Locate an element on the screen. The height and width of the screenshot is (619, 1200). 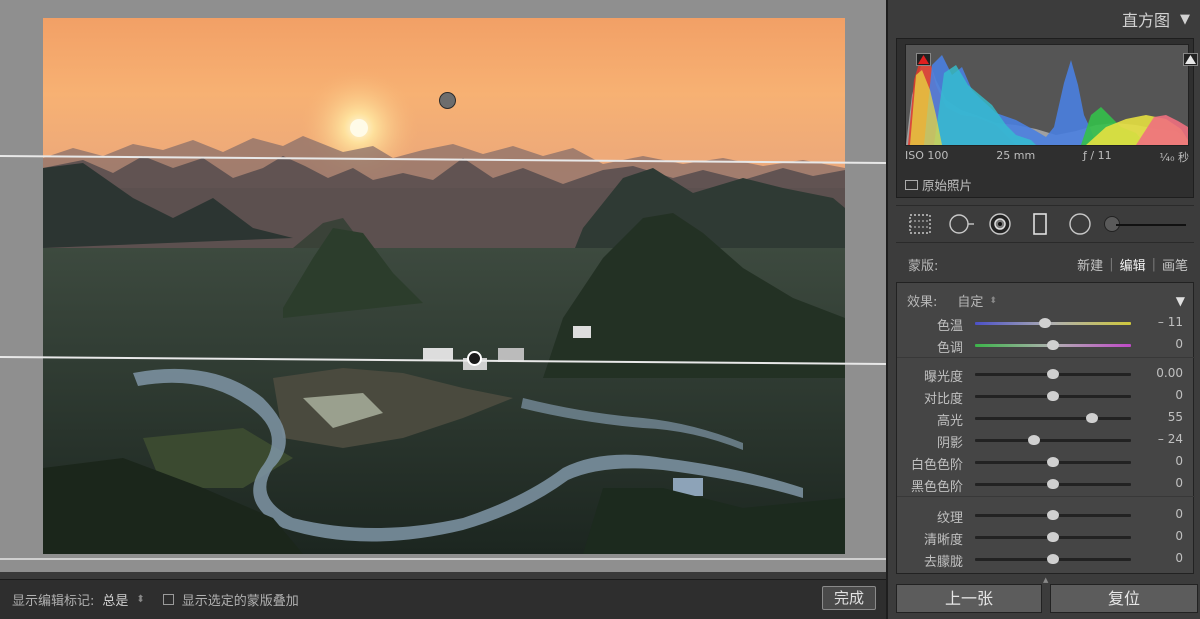
graduated-filter-tool-icon is located at coordinates (1040, 224).